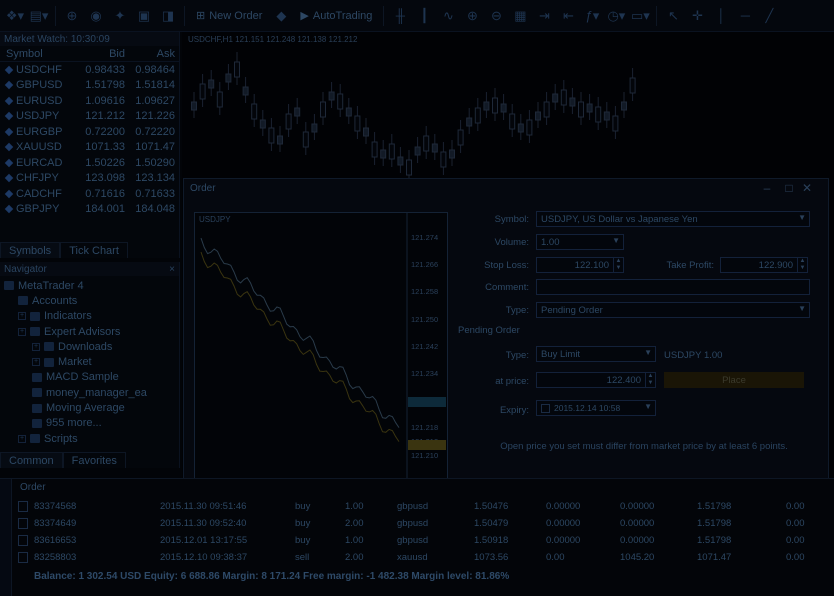 Image resolution: width=834 pixels, height=596 pixels. Describe the element at coordinates (172, 269) in the screenshot. I see `close-icon: ×` at that location.